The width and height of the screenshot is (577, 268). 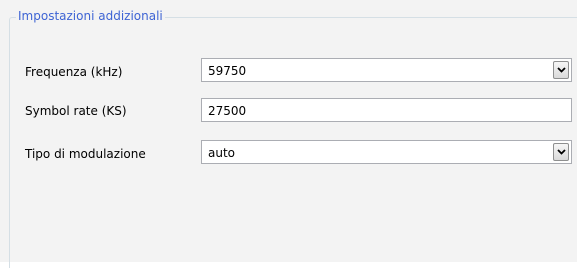 I want to click on frequency-combobox: 59750, so click(x=386, y=70).